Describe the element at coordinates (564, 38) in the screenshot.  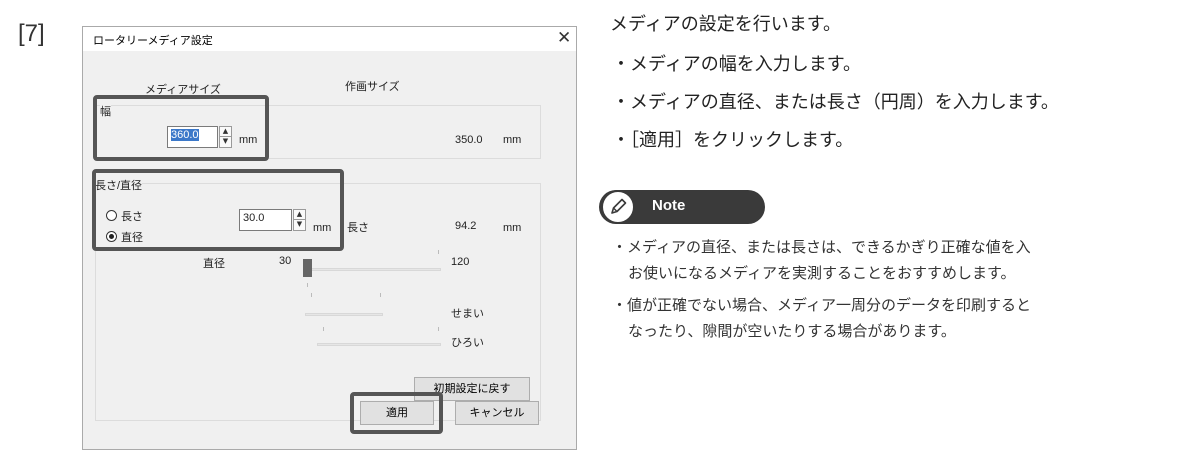
I see `close-icon: ✕` at that location.